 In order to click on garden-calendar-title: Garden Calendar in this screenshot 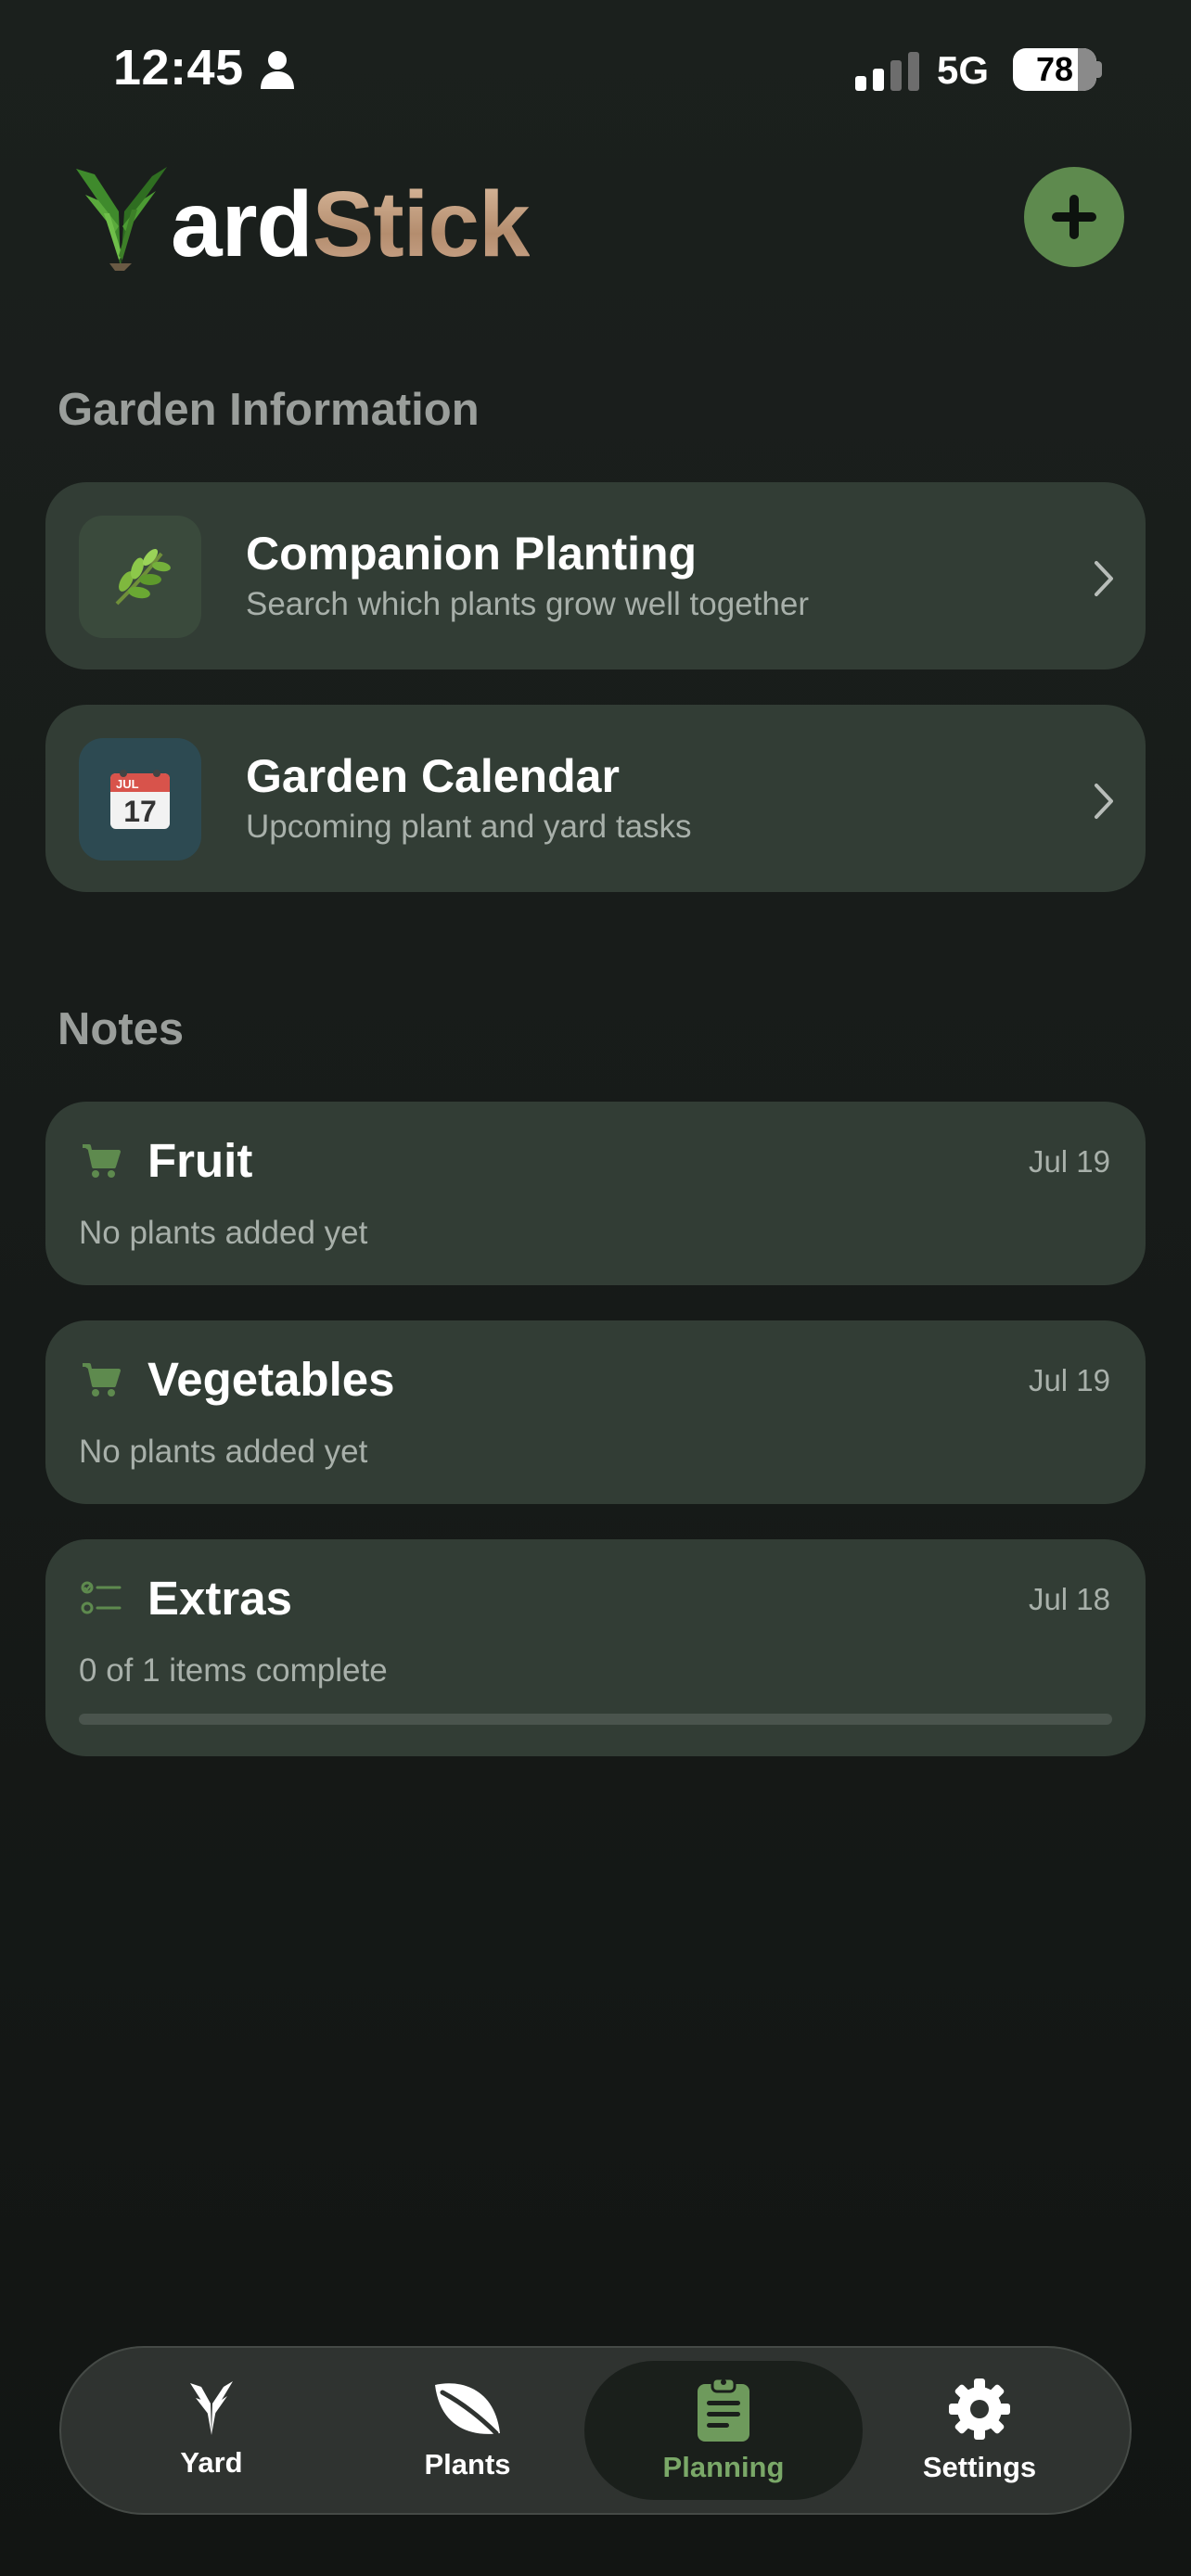, I will do `click(433, 776)`.